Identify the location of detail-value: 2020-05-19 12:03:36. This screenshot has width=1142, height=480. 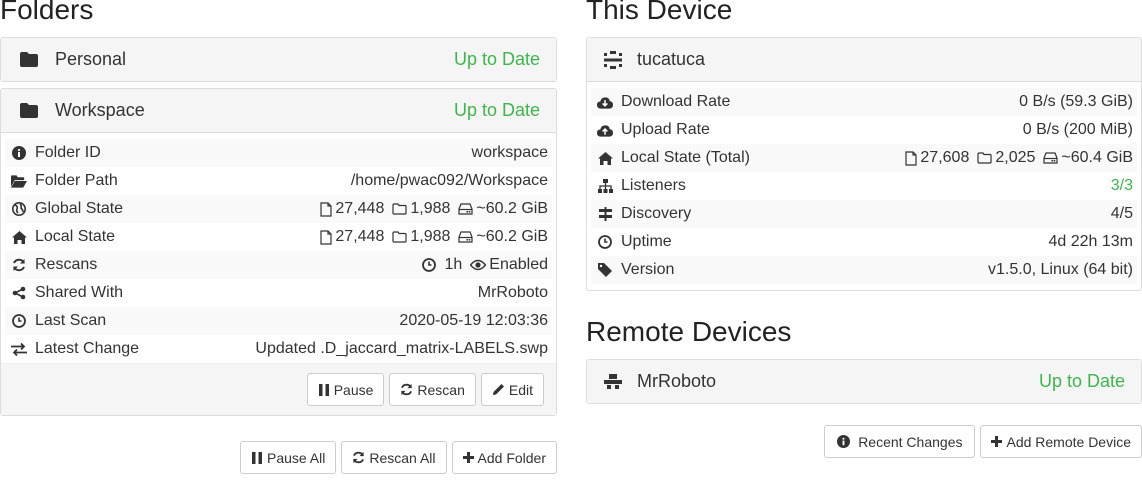
(473, 320).